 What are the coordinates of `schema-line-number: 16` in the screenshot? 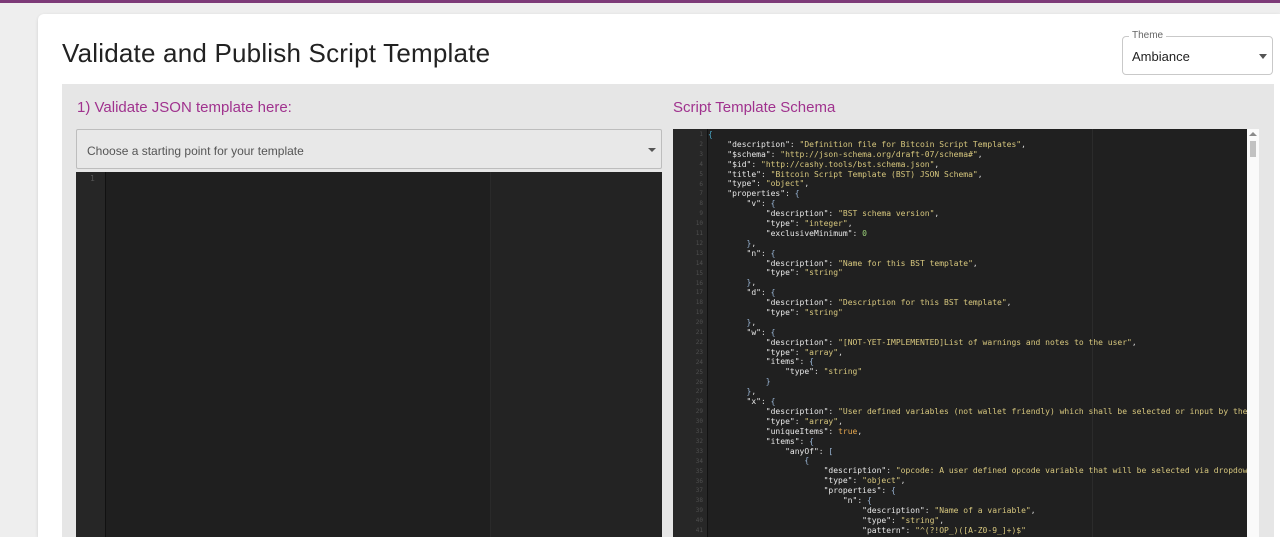 It's located at (699, 283).